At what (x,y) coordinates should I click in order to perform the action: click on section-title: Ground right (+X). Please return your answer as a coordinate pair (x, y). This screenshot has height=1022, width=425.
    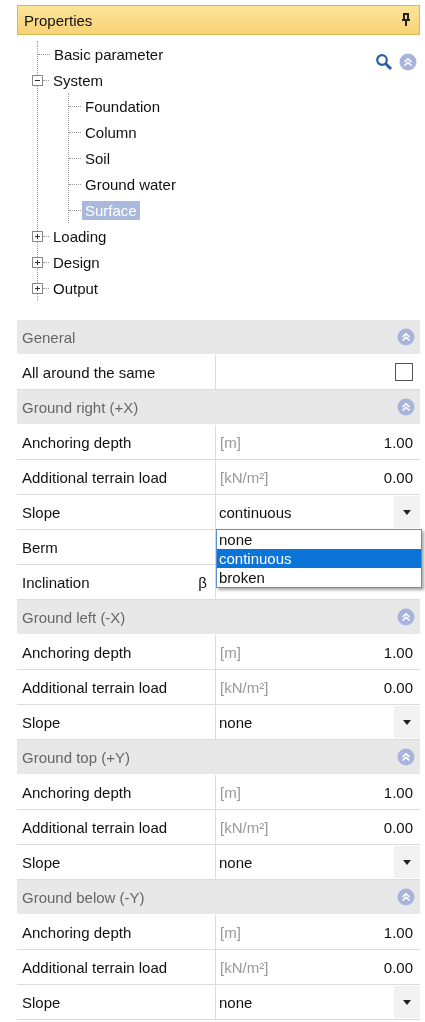
    Looking at the image, I should click on (80, 407).